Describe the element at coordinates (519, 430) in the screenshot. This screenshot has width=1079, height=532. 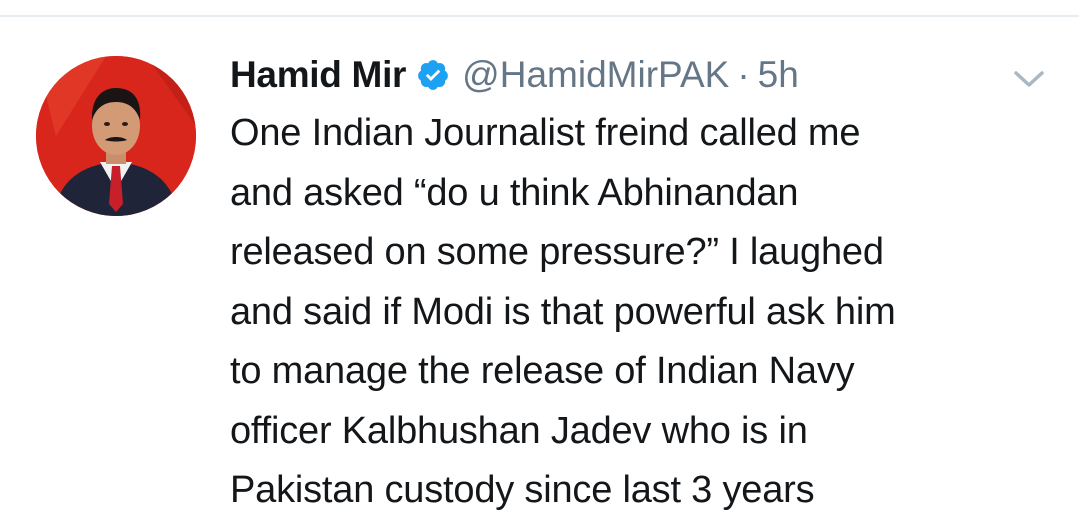
I see `tweet-text-line: officer Kalbhushan Jadev who is in` at that location.